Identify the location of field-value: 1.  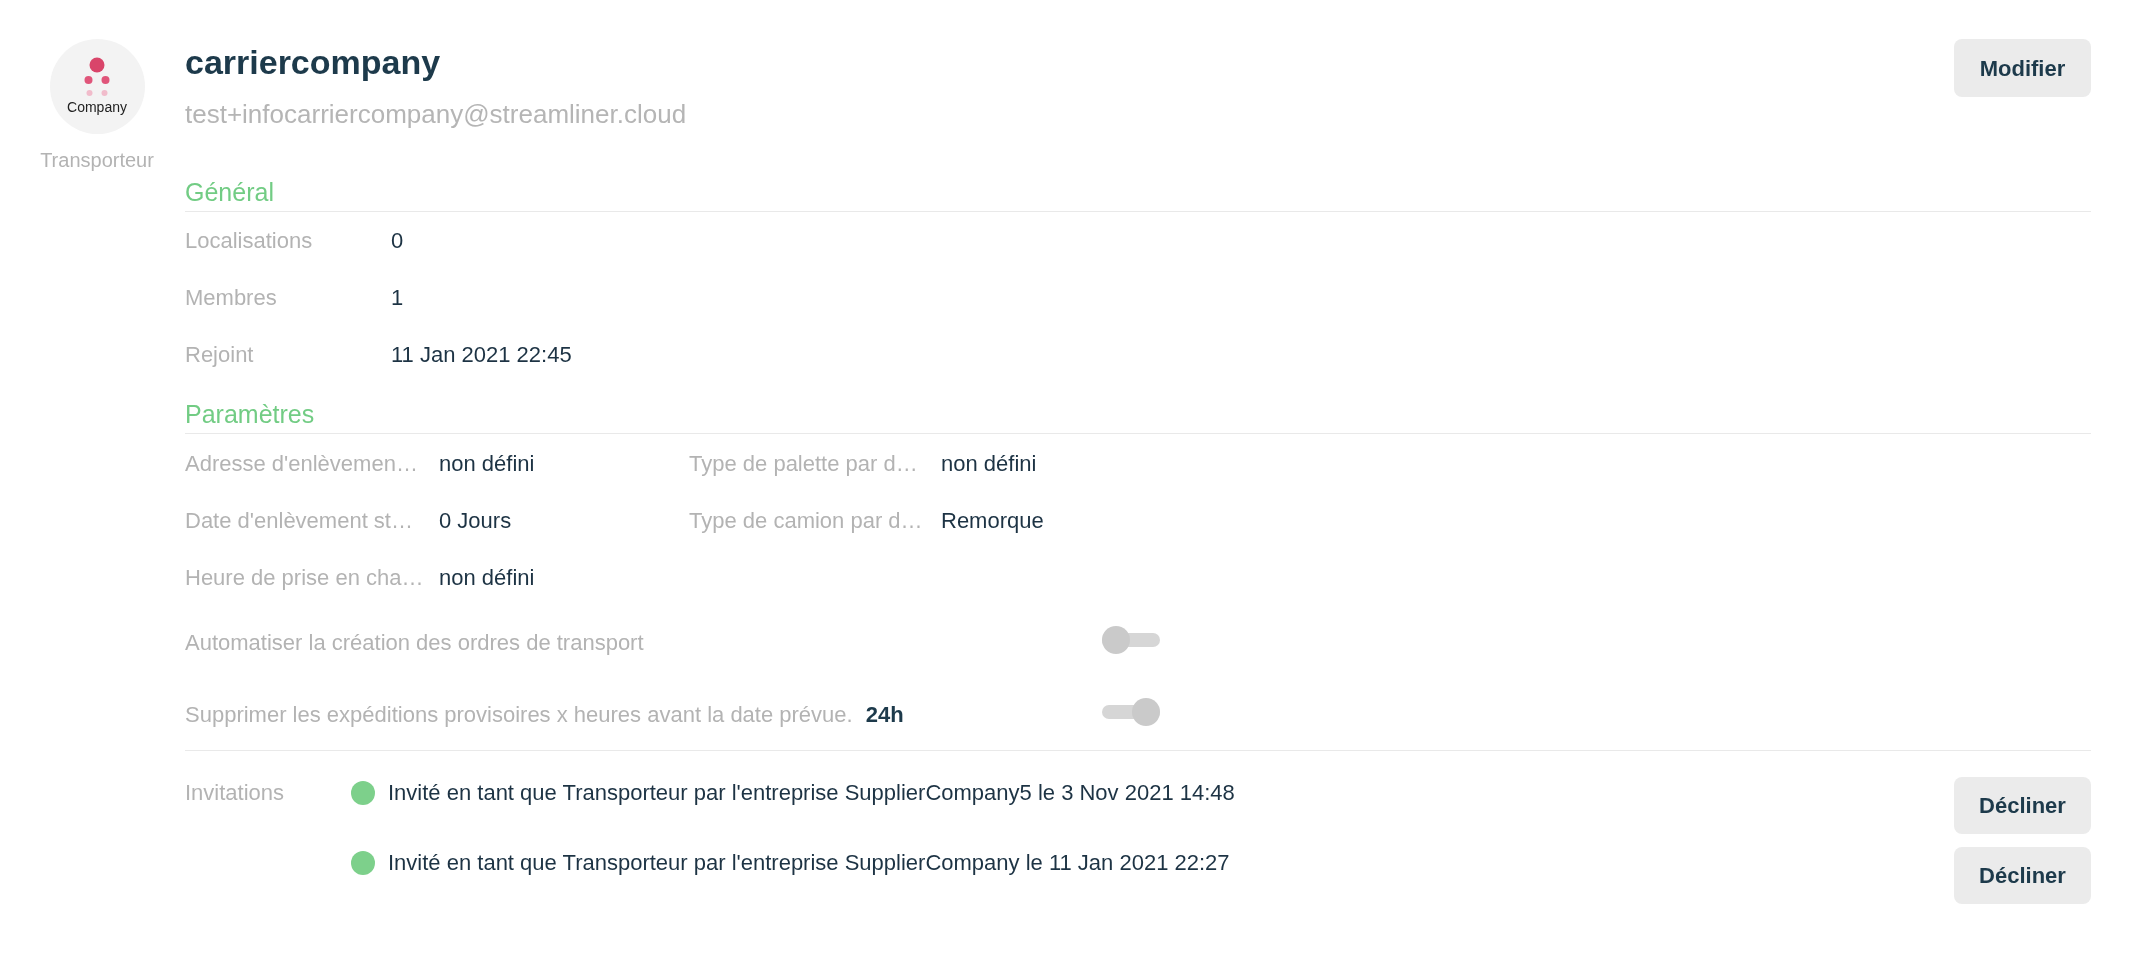
(397, 298).